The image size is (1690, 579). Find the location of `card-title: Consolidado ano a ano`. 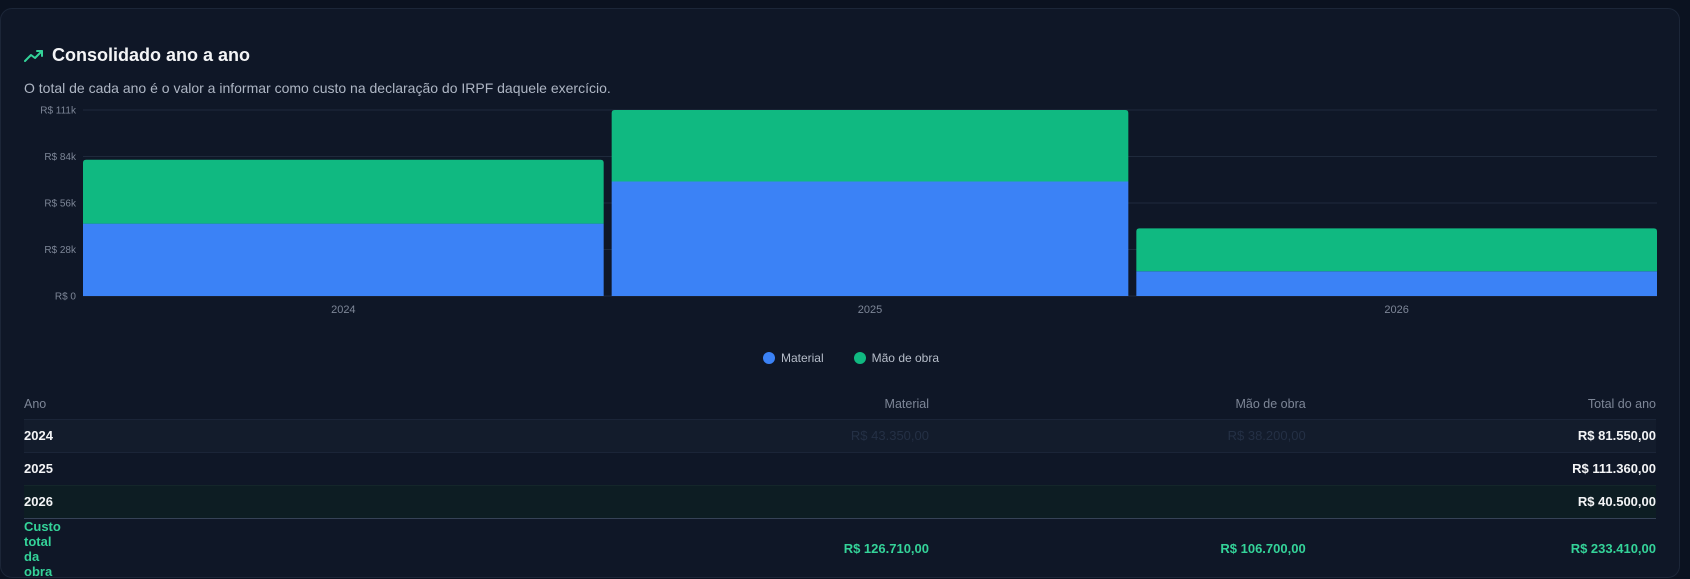

card-title: Consolidado ano a ano is located at coordinates (151, 55).